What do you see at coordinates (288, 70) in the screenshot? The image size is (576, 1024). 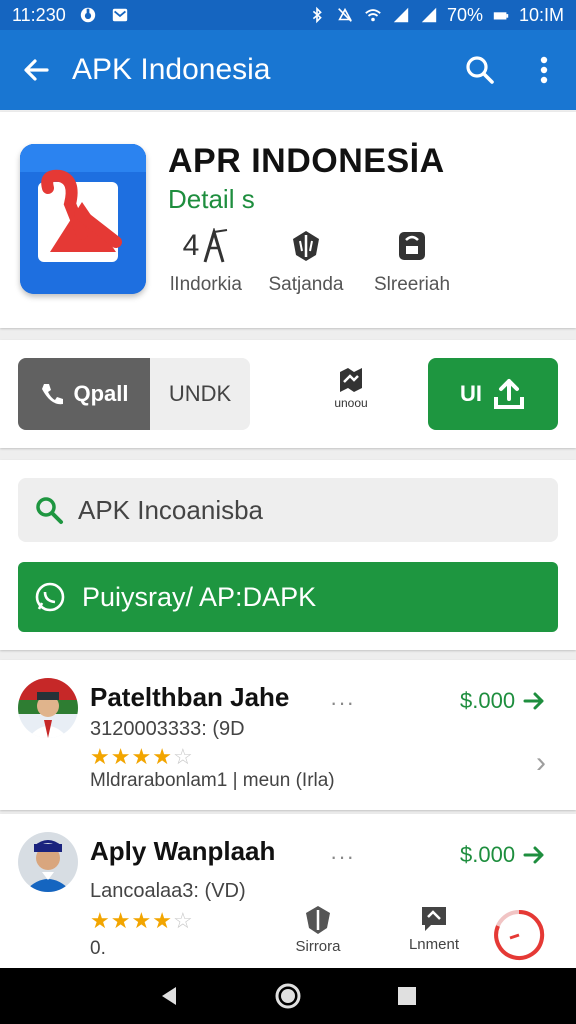 I see `app-bar: APK Indonesia` at bounding box center [288, 70].